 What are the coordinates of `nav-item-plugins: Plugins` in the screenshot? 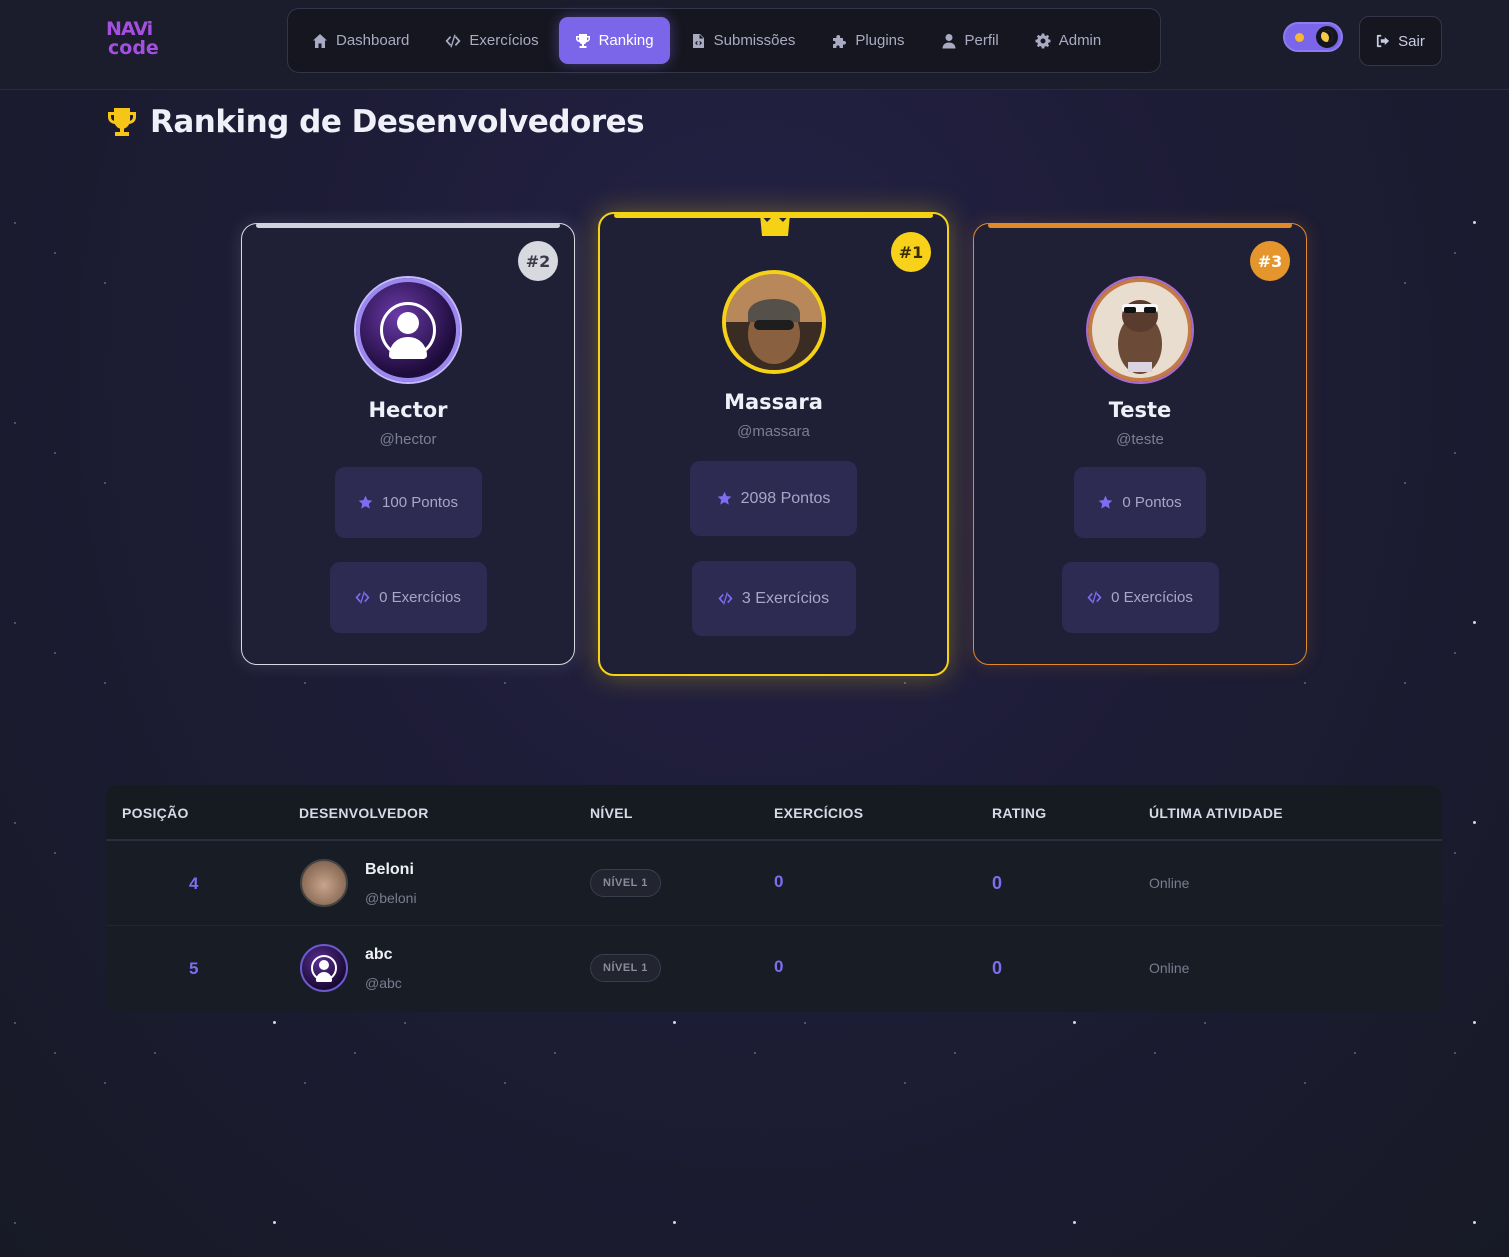 It's located at (867, 40).